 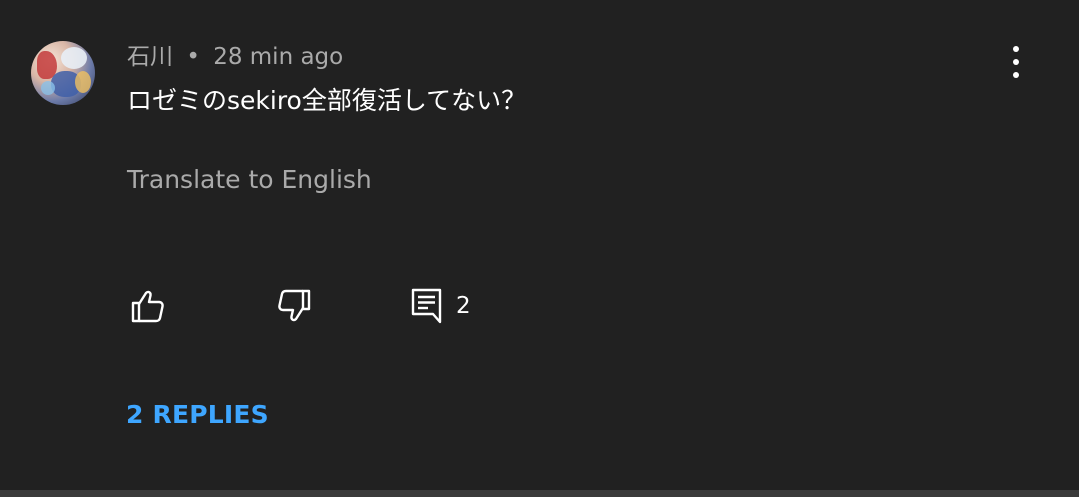 What do you see at coordinates (278, 57) in the screenshot?
I see `comment-timestamp: 28 min ago` at bounding box center [278, 57].